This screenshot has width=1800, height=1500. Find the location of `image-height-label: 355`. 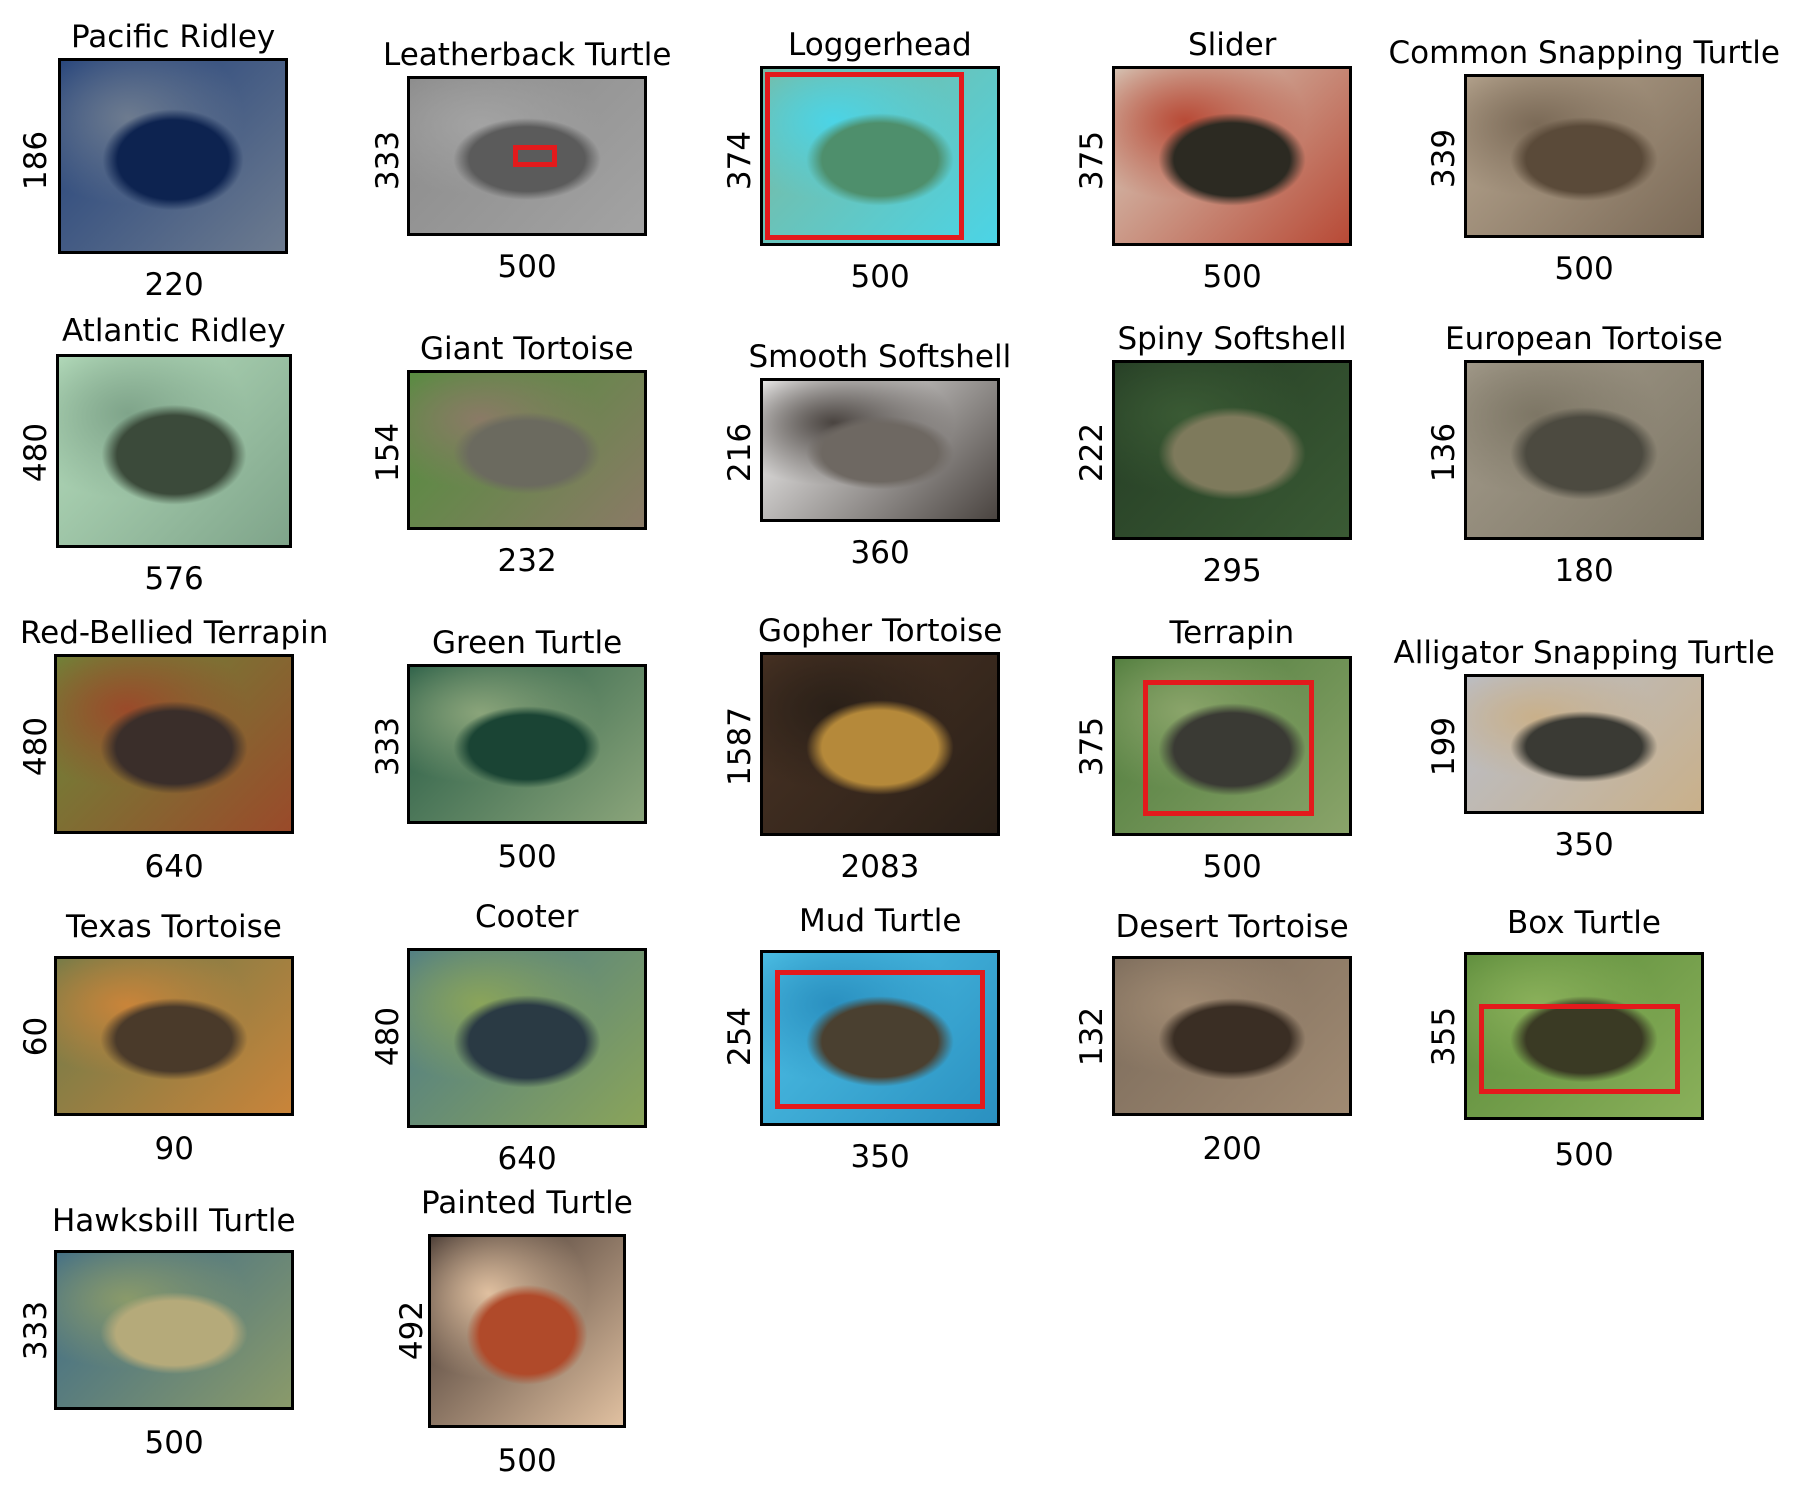

image-height-label: 355 is located at coordinates (1443, 1036).